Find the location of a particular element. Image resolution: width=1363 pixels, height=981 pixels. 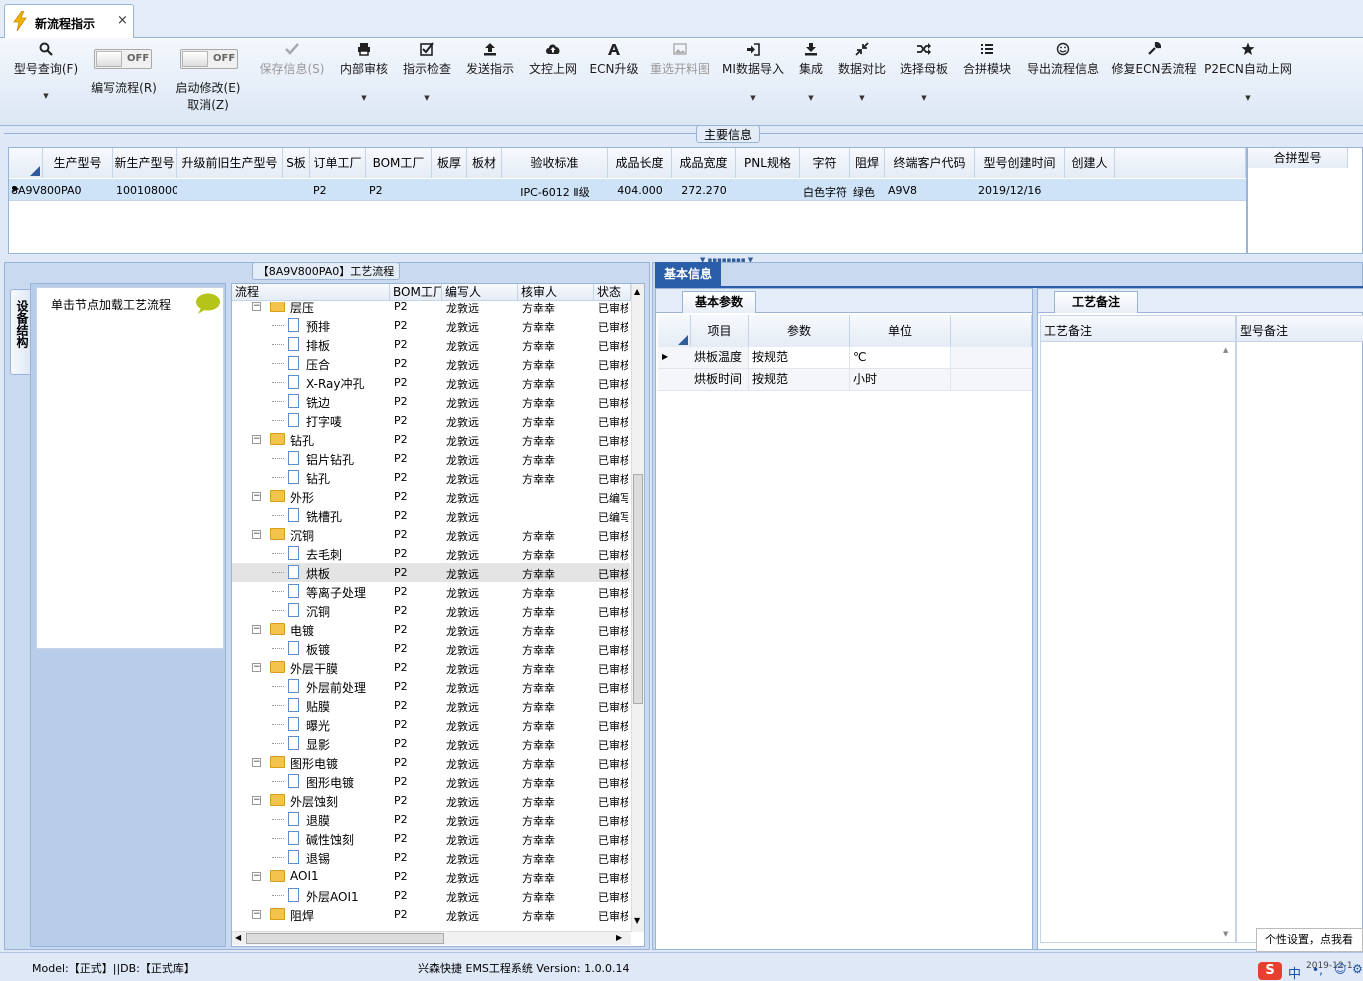

cancel-label: 取消(Z) is located at coordinates (208, 104).